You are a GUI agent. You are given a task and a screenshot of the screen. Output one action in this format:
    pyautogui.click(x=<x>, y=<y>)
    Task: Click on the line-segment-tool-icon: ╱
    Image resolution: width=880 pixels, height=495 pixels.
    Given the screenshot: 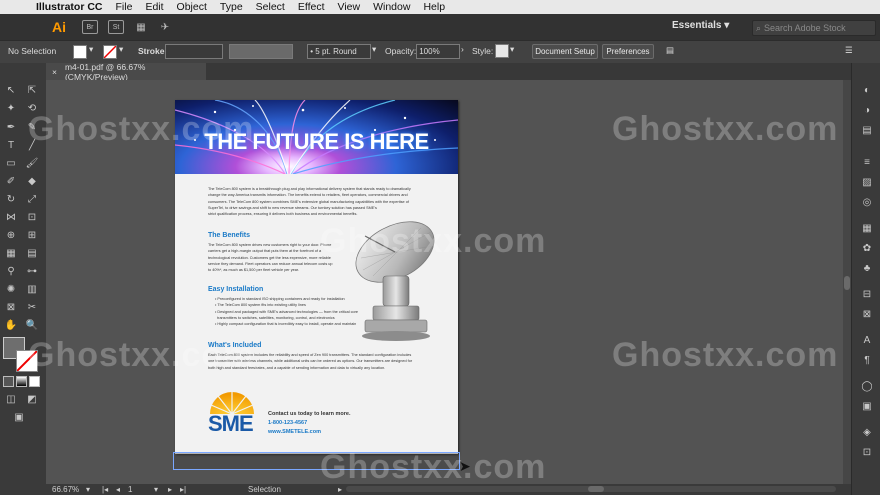 What is the action you would take?
    pyautogui.click(x=32, y=145)
    